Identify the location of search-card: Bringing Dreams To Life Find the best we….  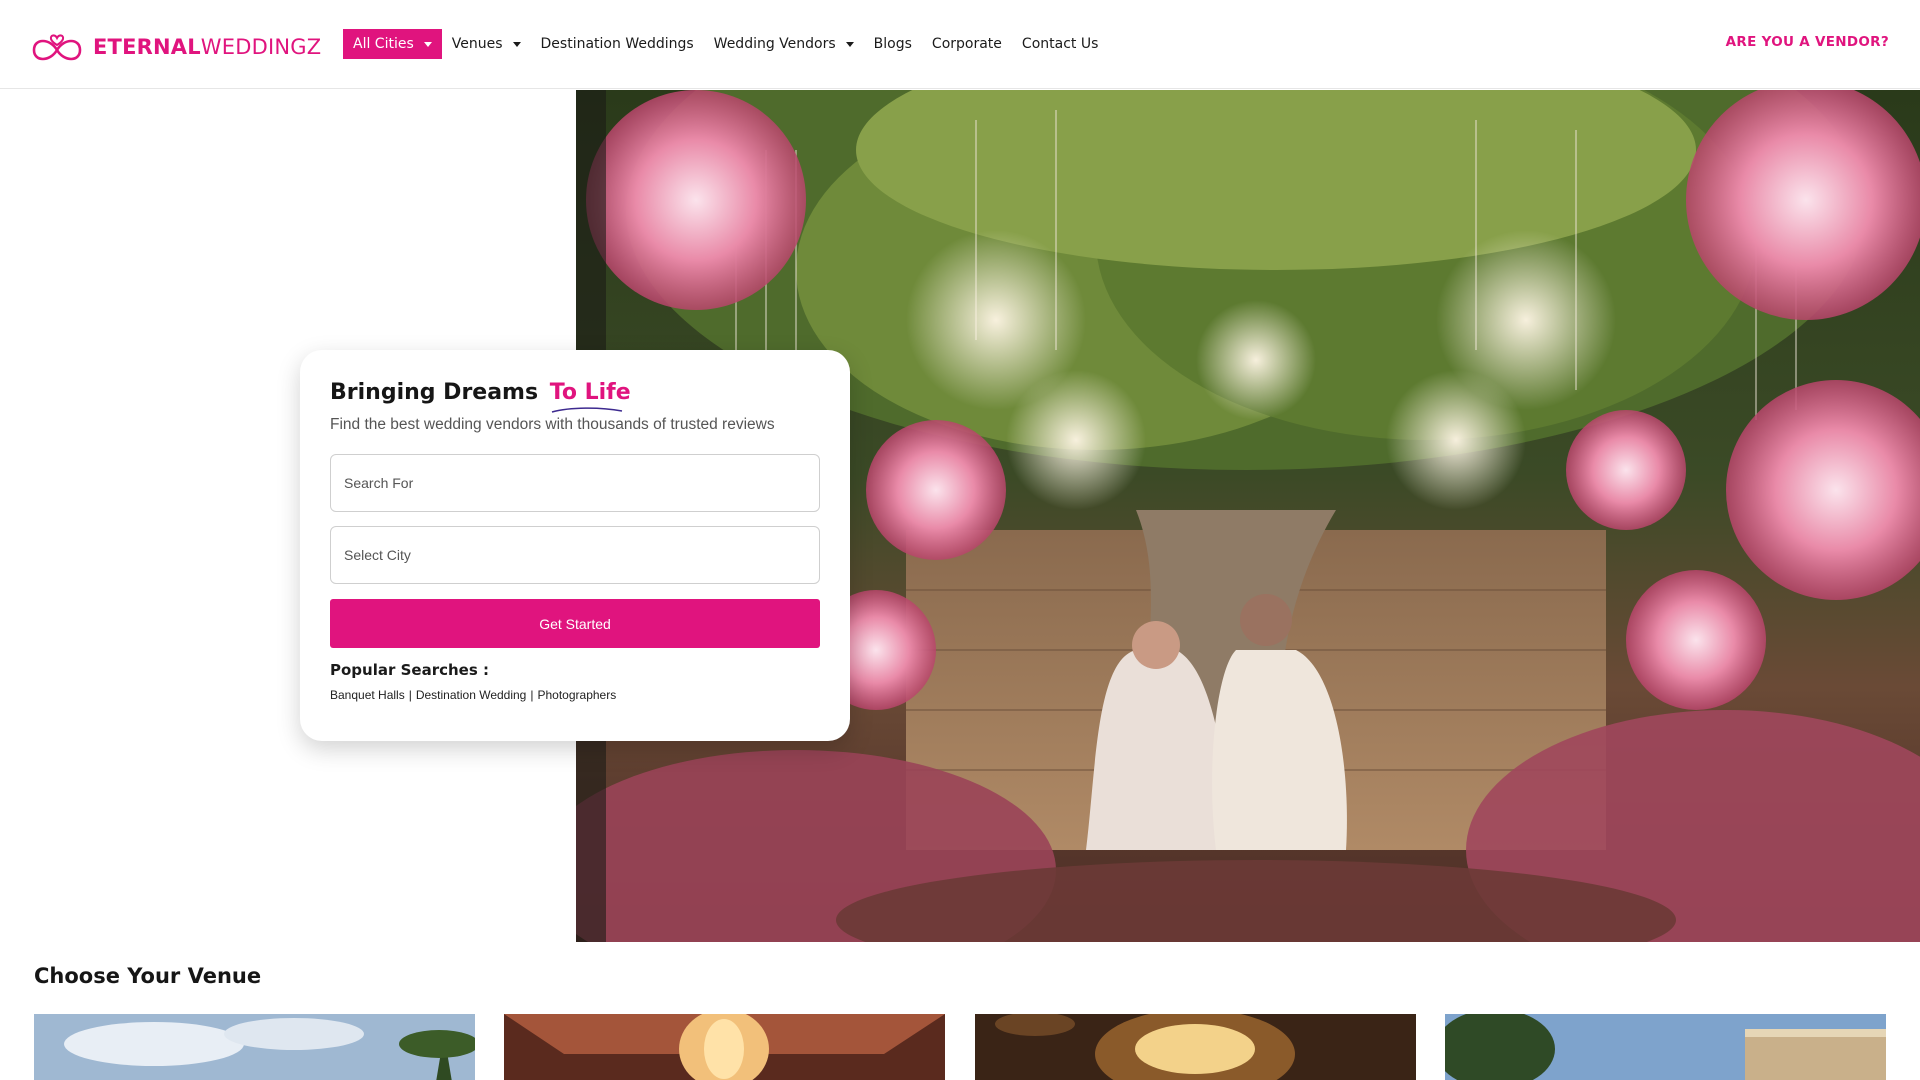
(575, 545).